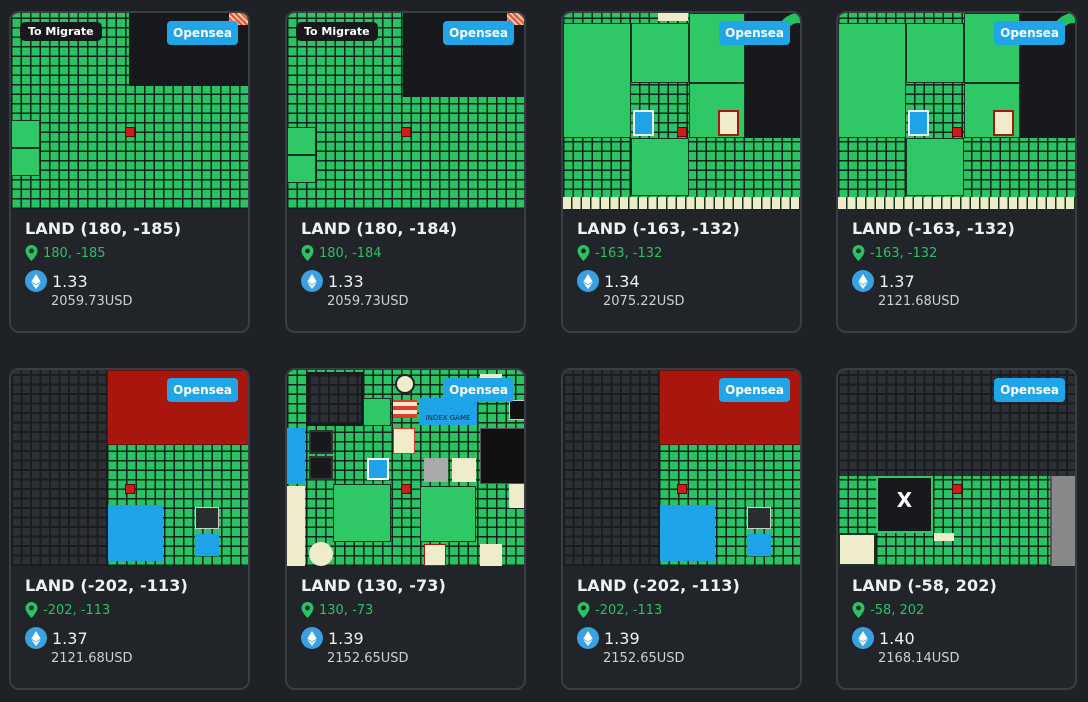 This screenshot has height=702, width=1088. Describe the element at coordinates (683, 281) in the screenshot. I see `eth-price: 1.34` at that location.